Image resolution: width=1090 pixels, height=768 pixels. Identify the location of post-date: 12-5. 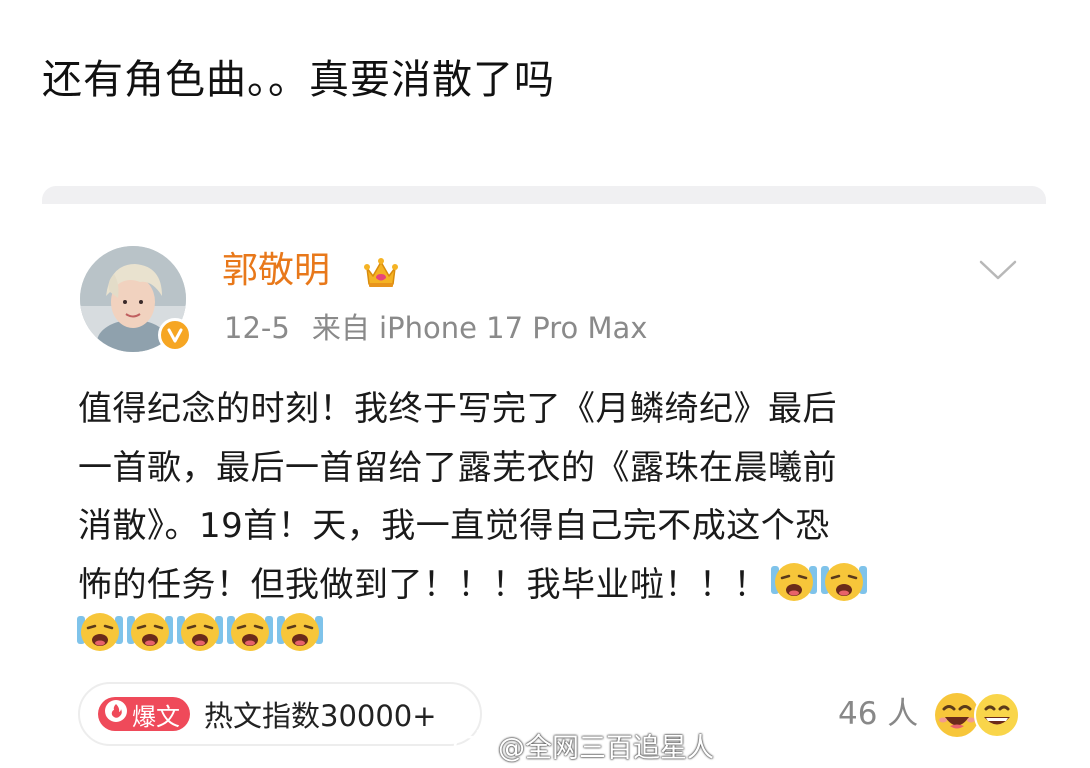
(257, 328).